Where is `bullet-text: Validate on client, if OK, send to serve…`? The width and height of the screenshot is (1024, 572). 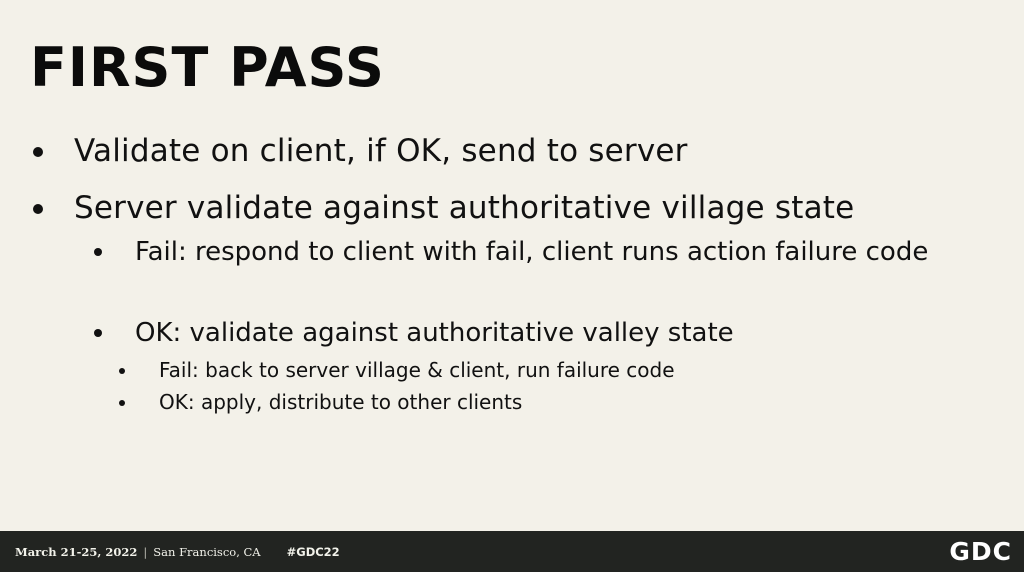 bullet-text: Validate on client, if OK, send to serve… is located at coordinates (381, 151).